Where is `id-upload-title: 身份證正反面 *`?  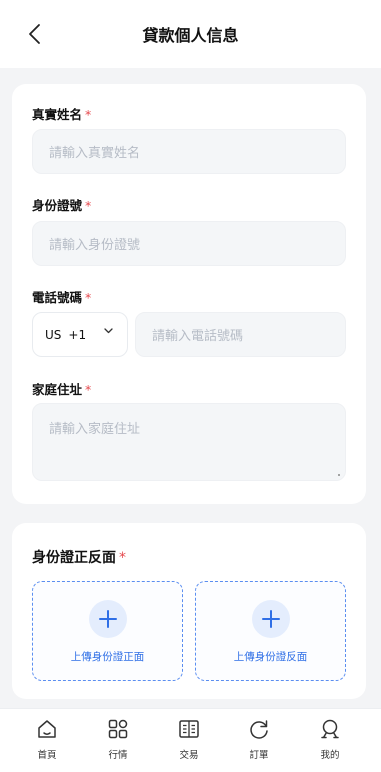 id-upload-title: 身份證正反面 * is located at coordinates (79, 557).